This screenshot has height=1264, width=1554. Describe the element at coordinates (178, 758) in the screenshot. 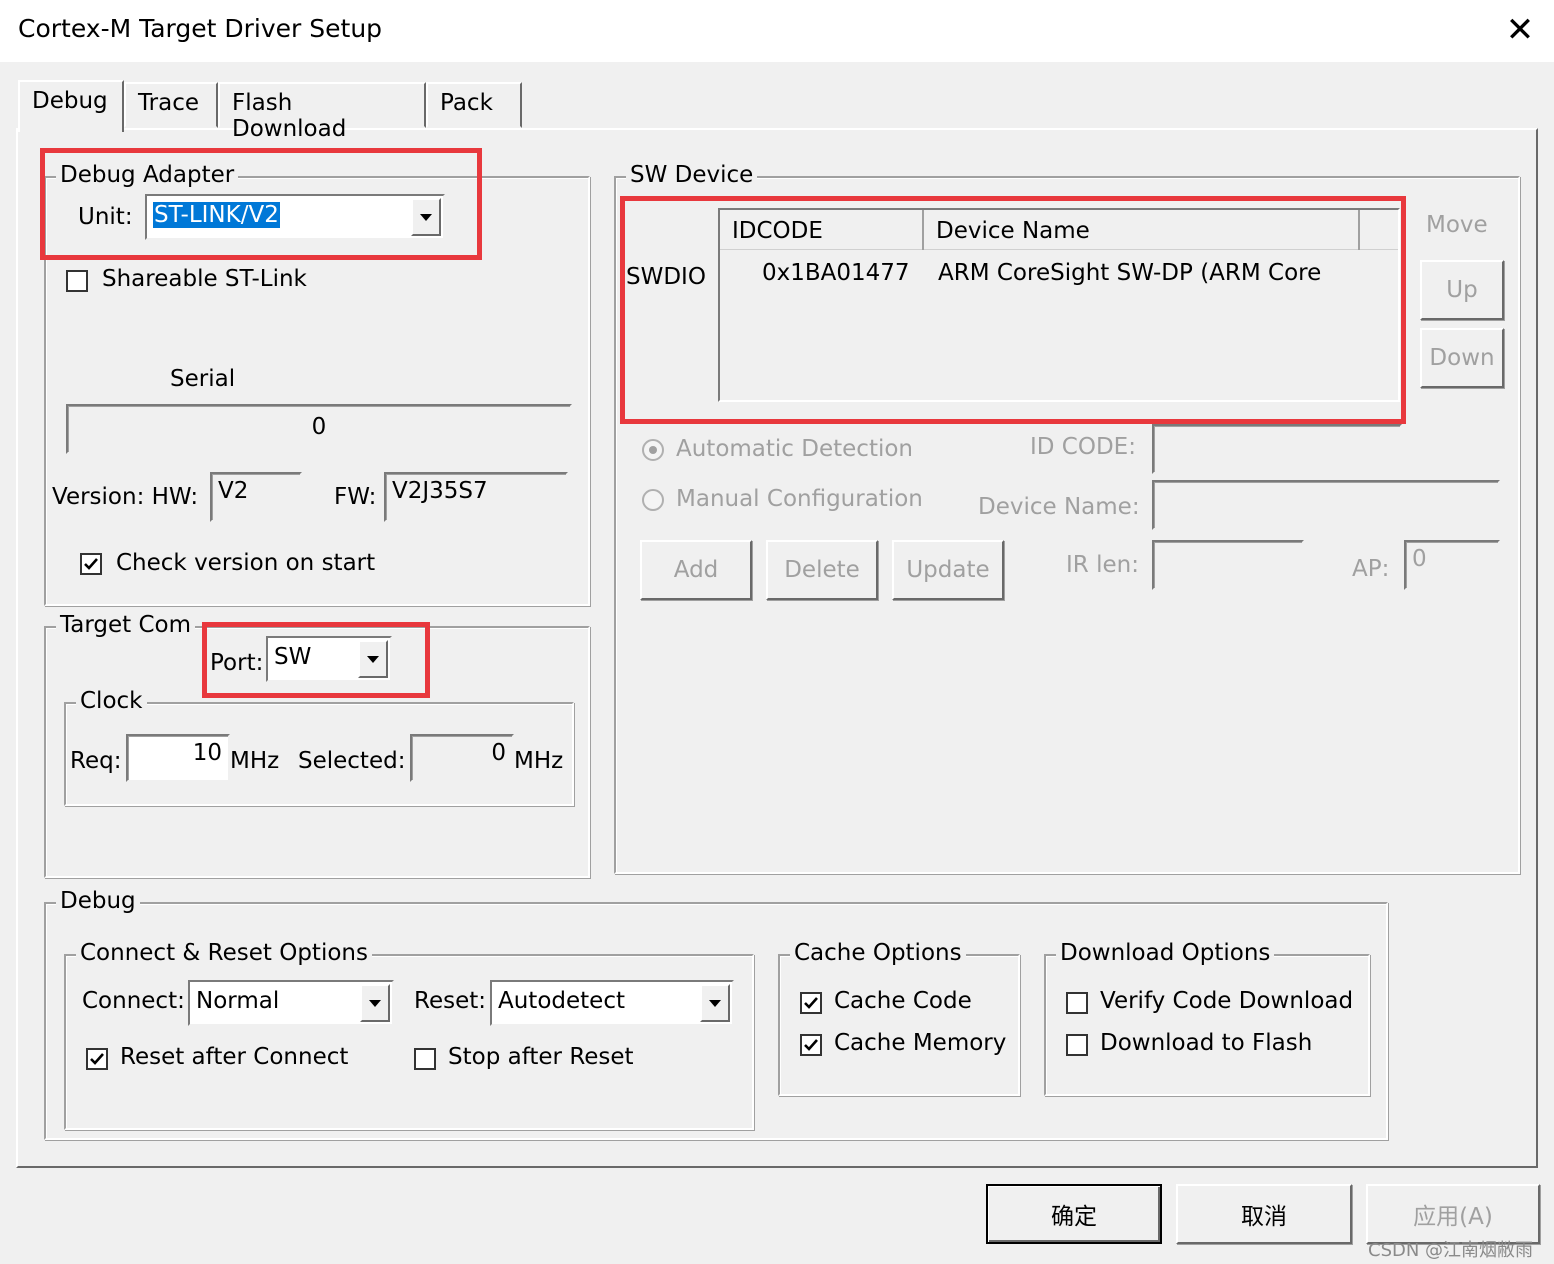

I see `req-input: 10` at that location.